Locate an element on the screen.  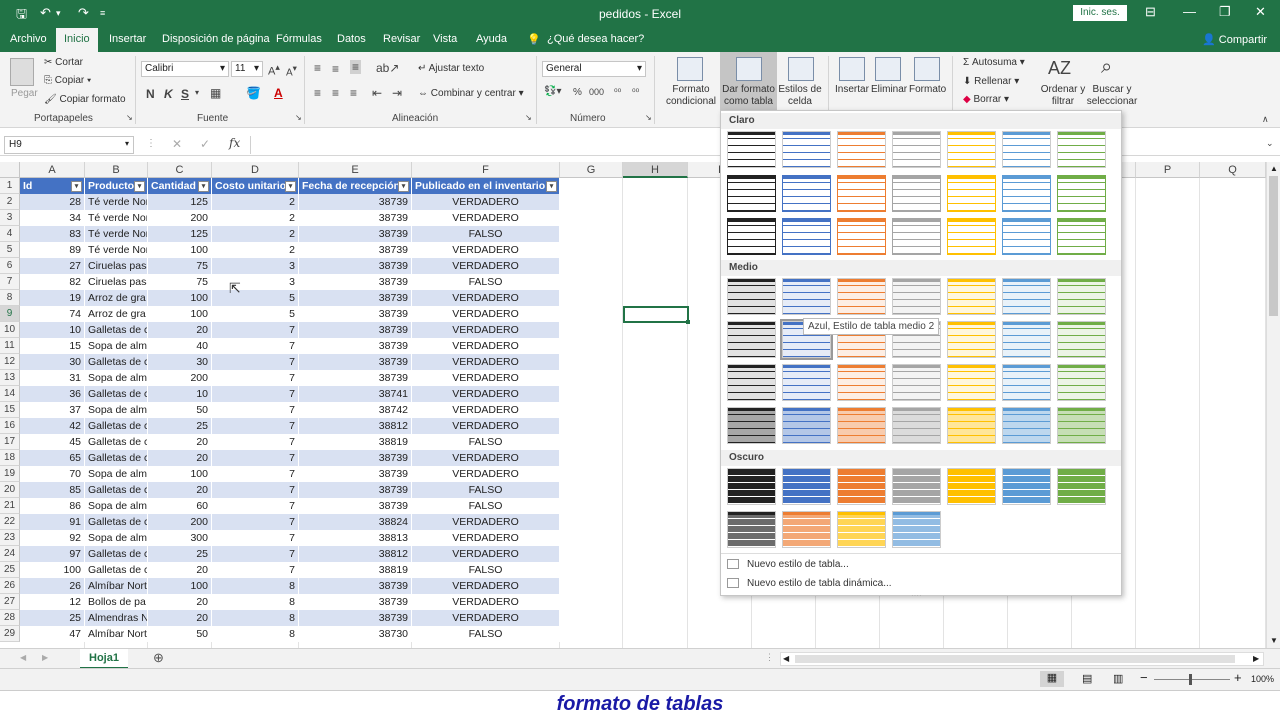
normal-view-icon: ▦ is located at coordinates (1052, 679).